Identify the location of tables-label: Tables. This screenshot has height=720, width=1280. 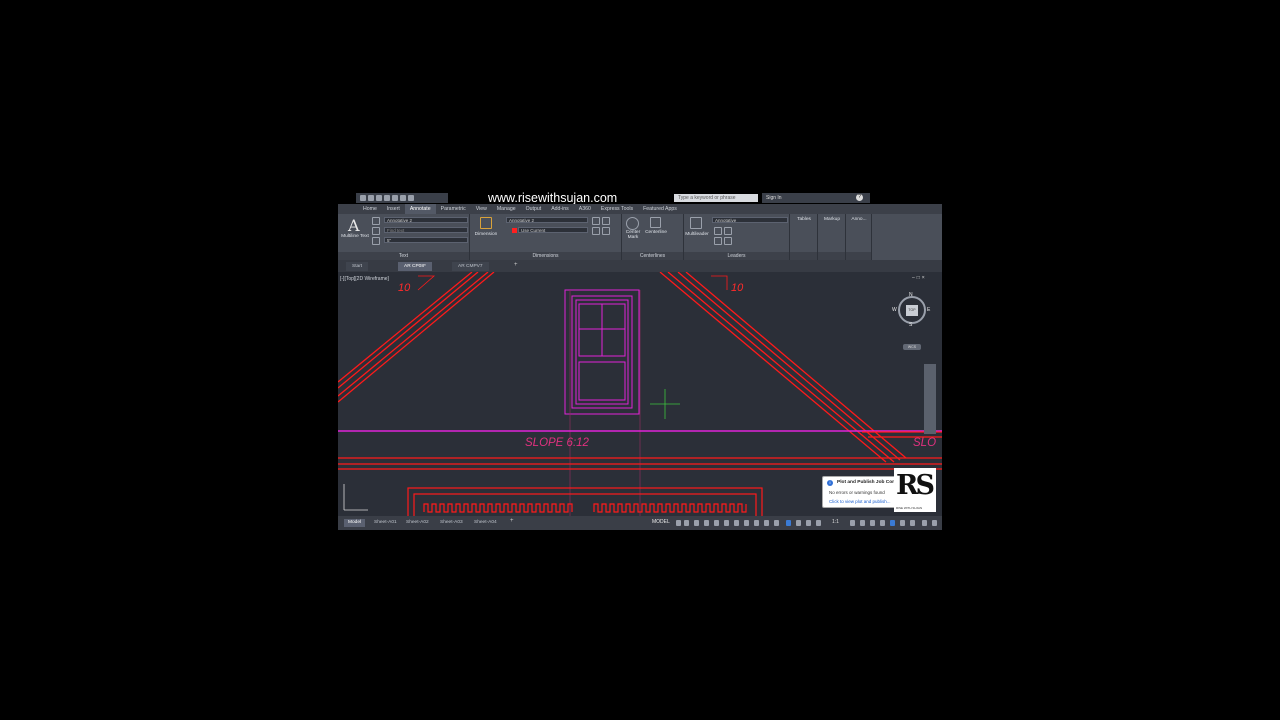
(804, 219).